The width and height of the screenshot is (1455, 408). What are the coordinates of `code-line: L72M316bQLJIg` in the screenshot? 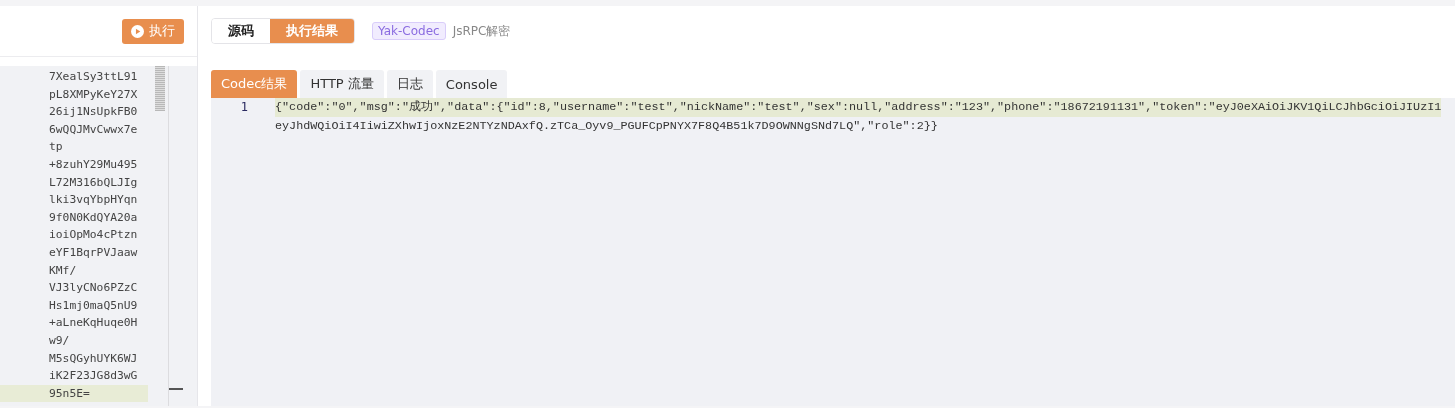 It's located at (93, 182).